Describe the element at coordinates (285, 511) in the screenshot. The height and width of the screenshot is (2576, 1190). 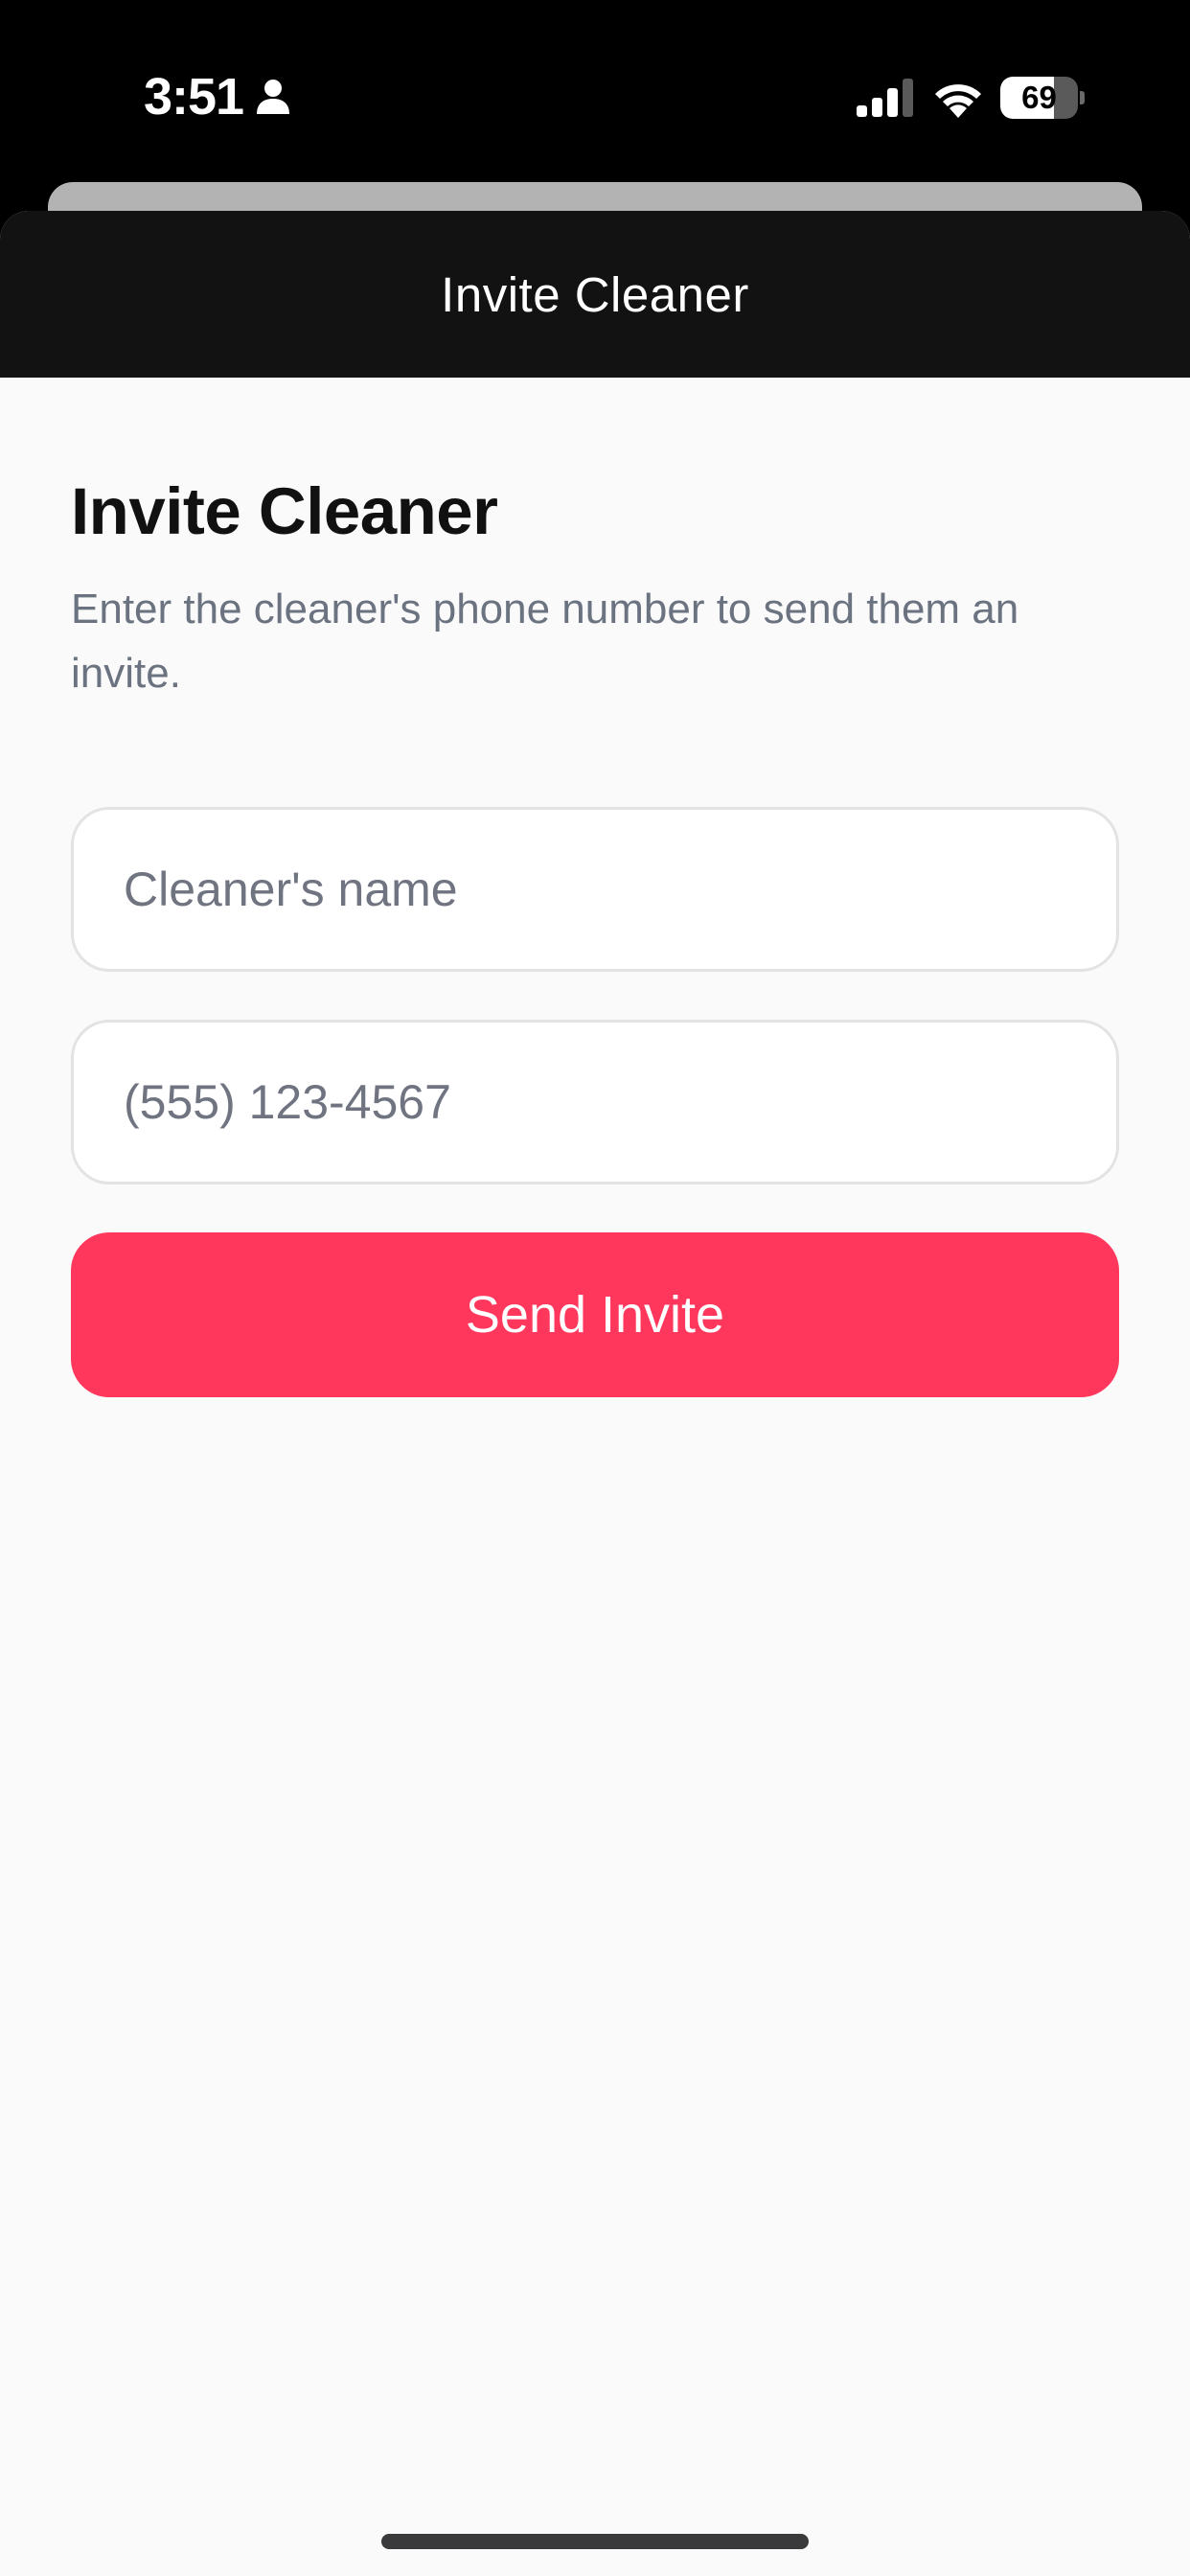
I see `page-title: Invite Cleaner` at that location.